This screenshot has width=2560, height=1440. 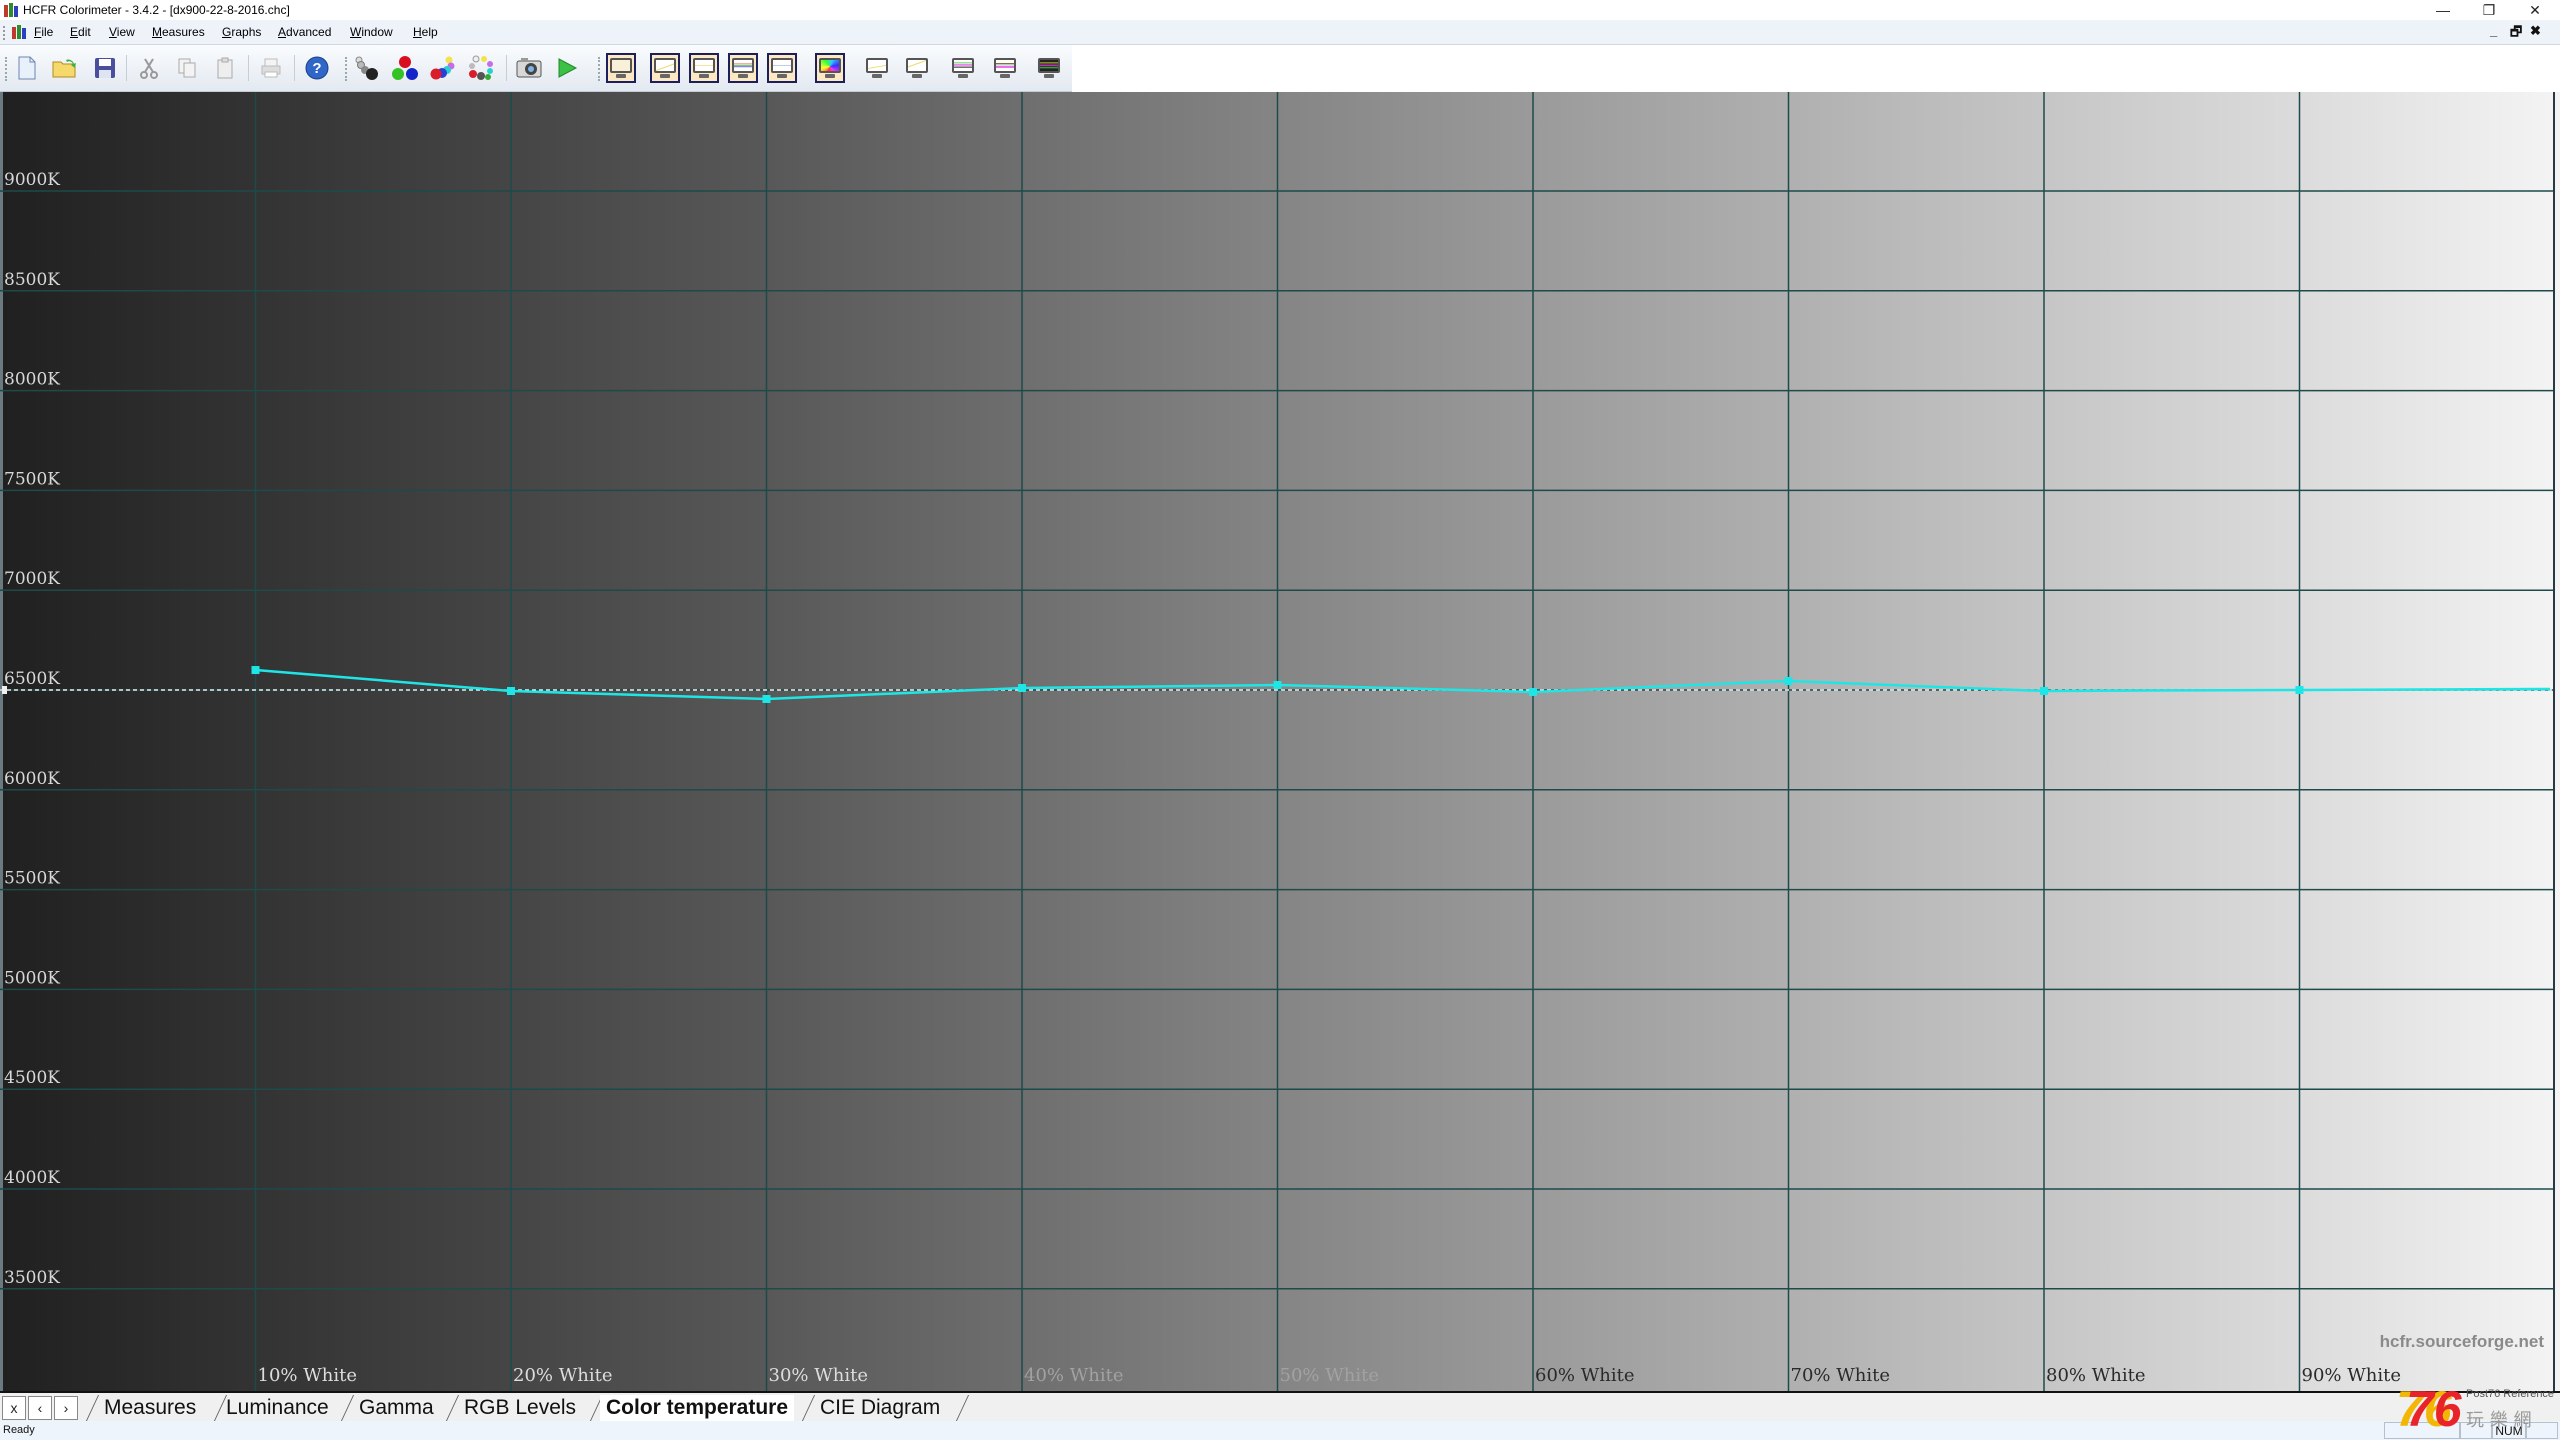 I want to click on restore-button: ❐, so click(x=2489, y=10).